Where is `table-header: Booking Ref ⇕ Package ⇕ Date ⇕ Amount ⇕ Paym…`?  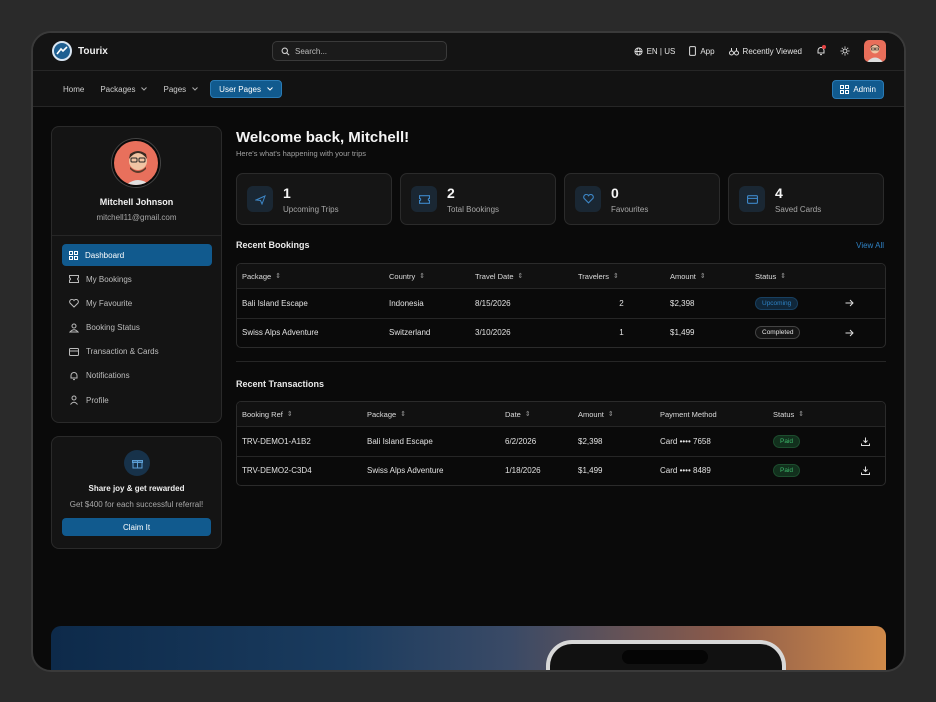 table-header: Booking Ref ⇕ Package ⇕ Date ⇕ Amount ⇕ Paym… is located at coordinates (561, 414).